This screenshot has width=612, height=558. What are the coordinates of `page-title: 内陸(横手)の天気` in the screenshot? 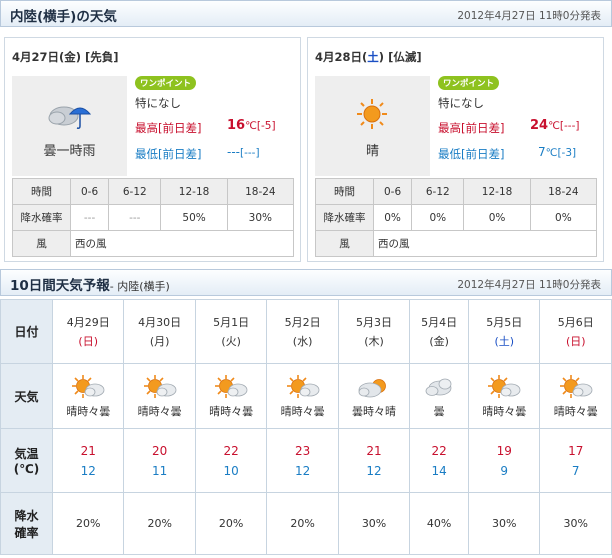 It's located at (63, 17).